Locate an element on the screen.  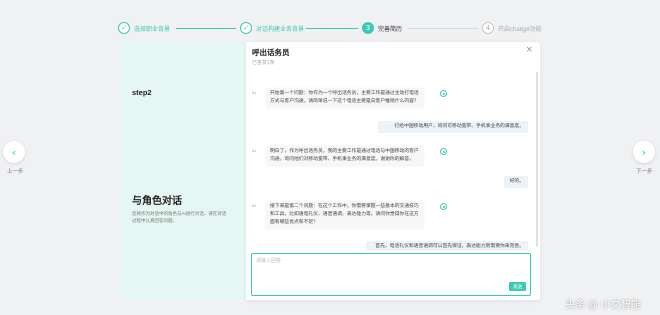
panel-title: 与角色对话 is located at coordinates (157, 201).